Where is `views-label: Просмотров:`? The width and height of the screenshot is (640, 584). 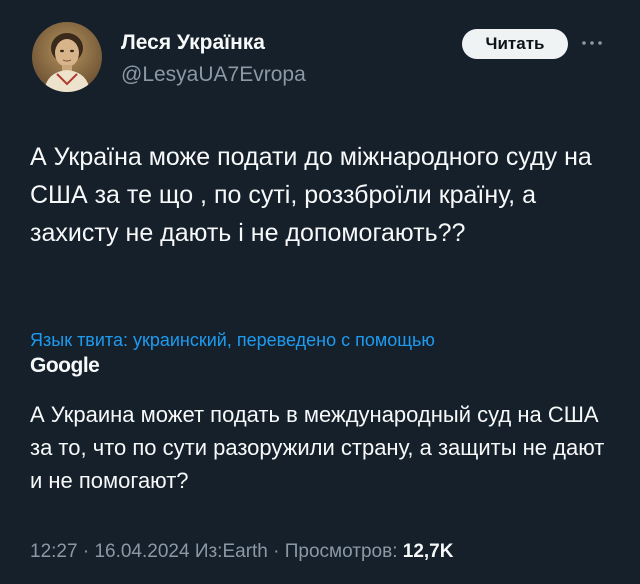 views-label: Просмотров: is located at coordinates (341, 551).